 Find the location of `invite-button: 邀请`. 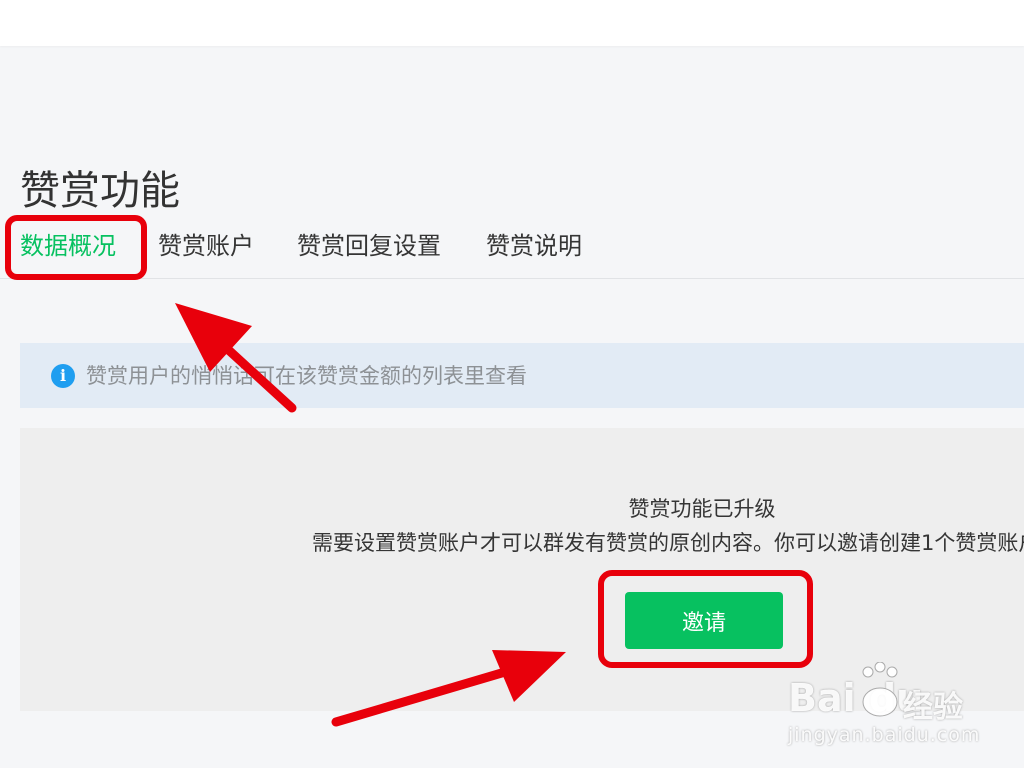

invite-button: 邀请 is located at coordinates (704, 620).